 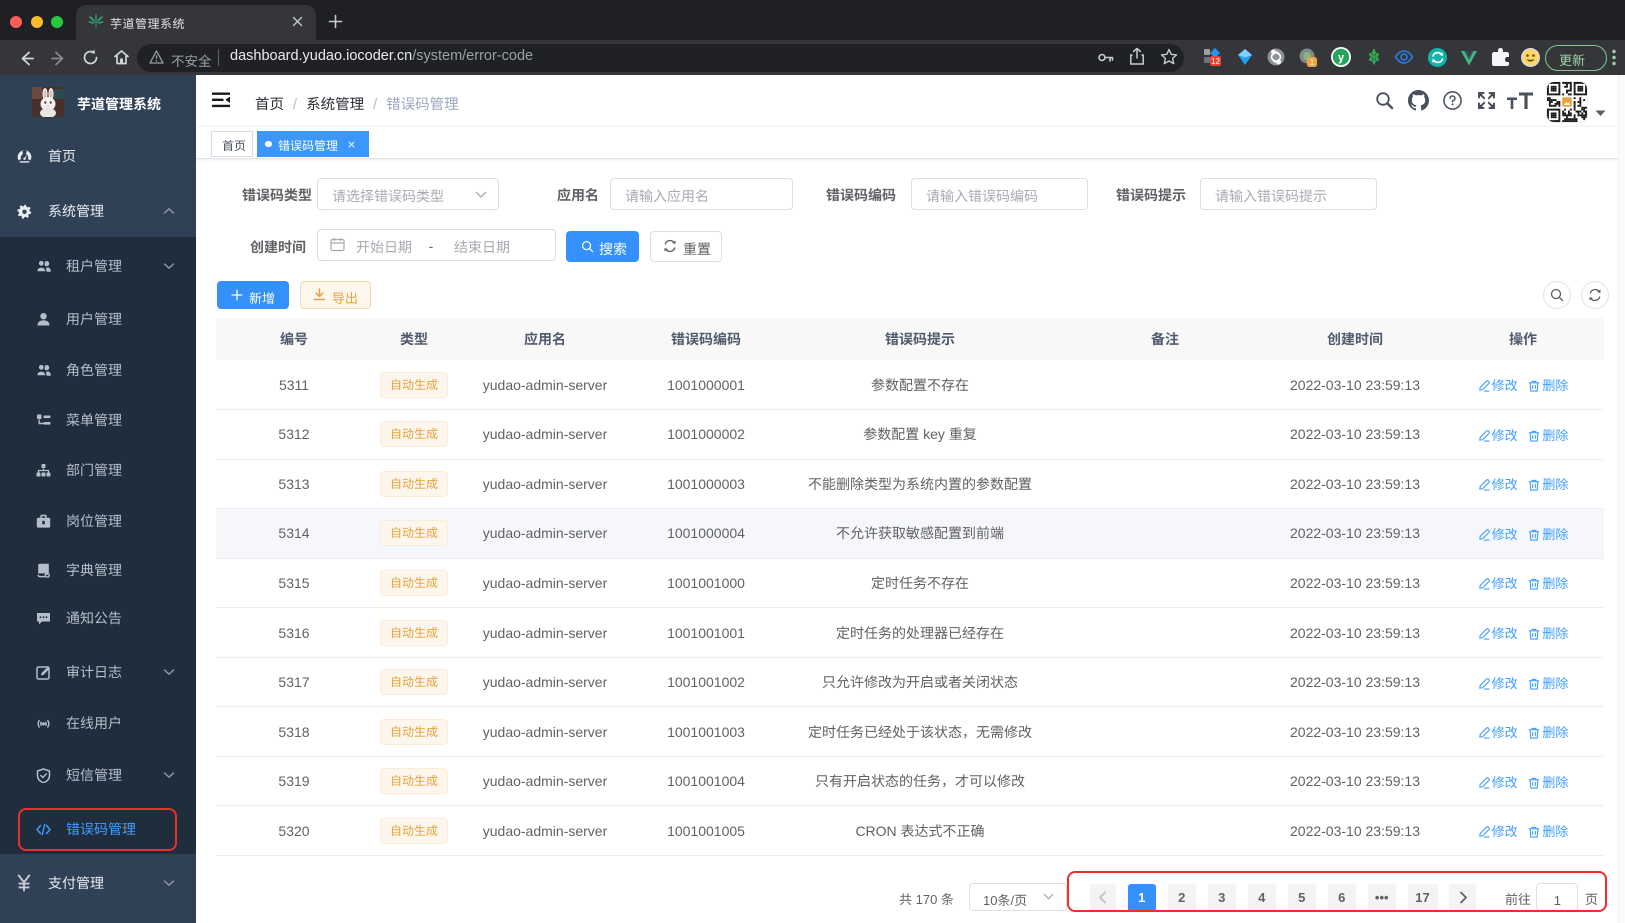 I want to click on svg-text: y, so click(x=1341, y=58).